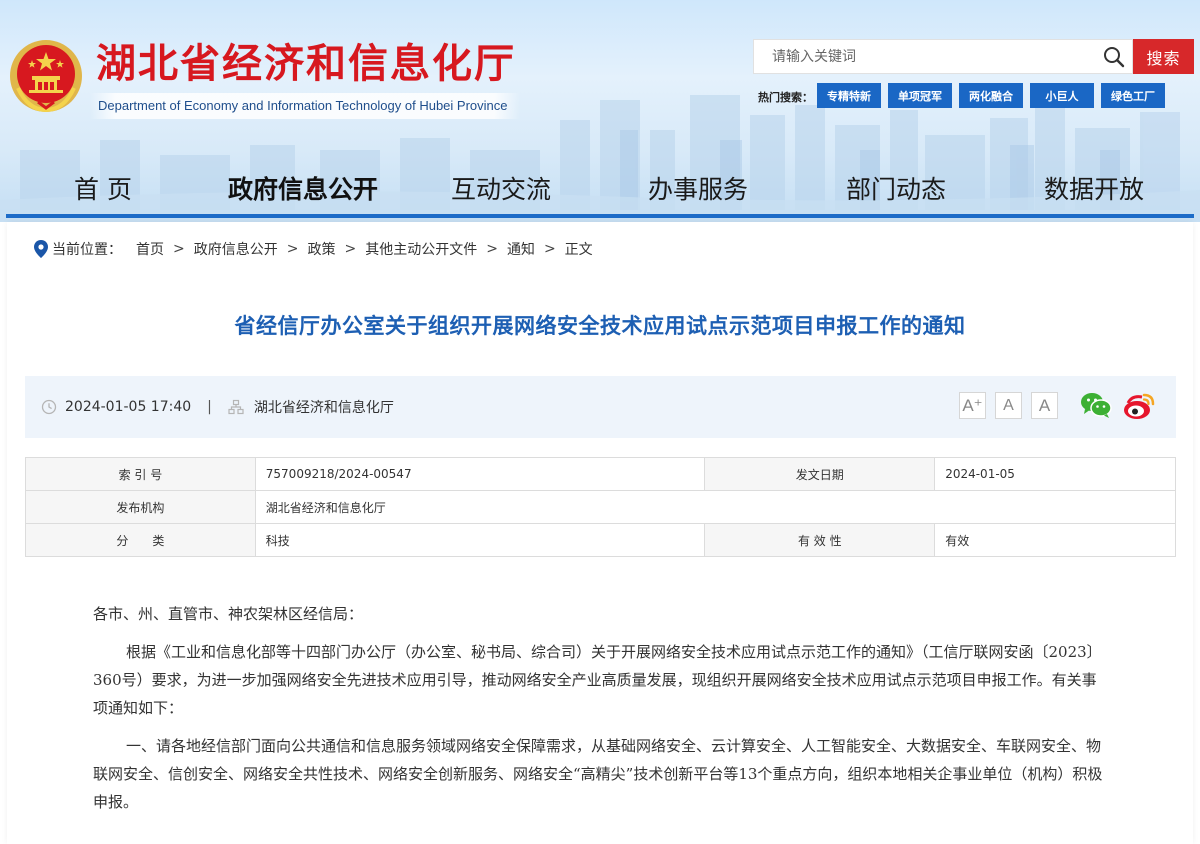 This screenshot has width=1200, height=844. I want to click on article-meta-bar: 2024-01-05 17:40 | 湖北省经济和信息化厅 A⁺ A A, so click(600, 407).